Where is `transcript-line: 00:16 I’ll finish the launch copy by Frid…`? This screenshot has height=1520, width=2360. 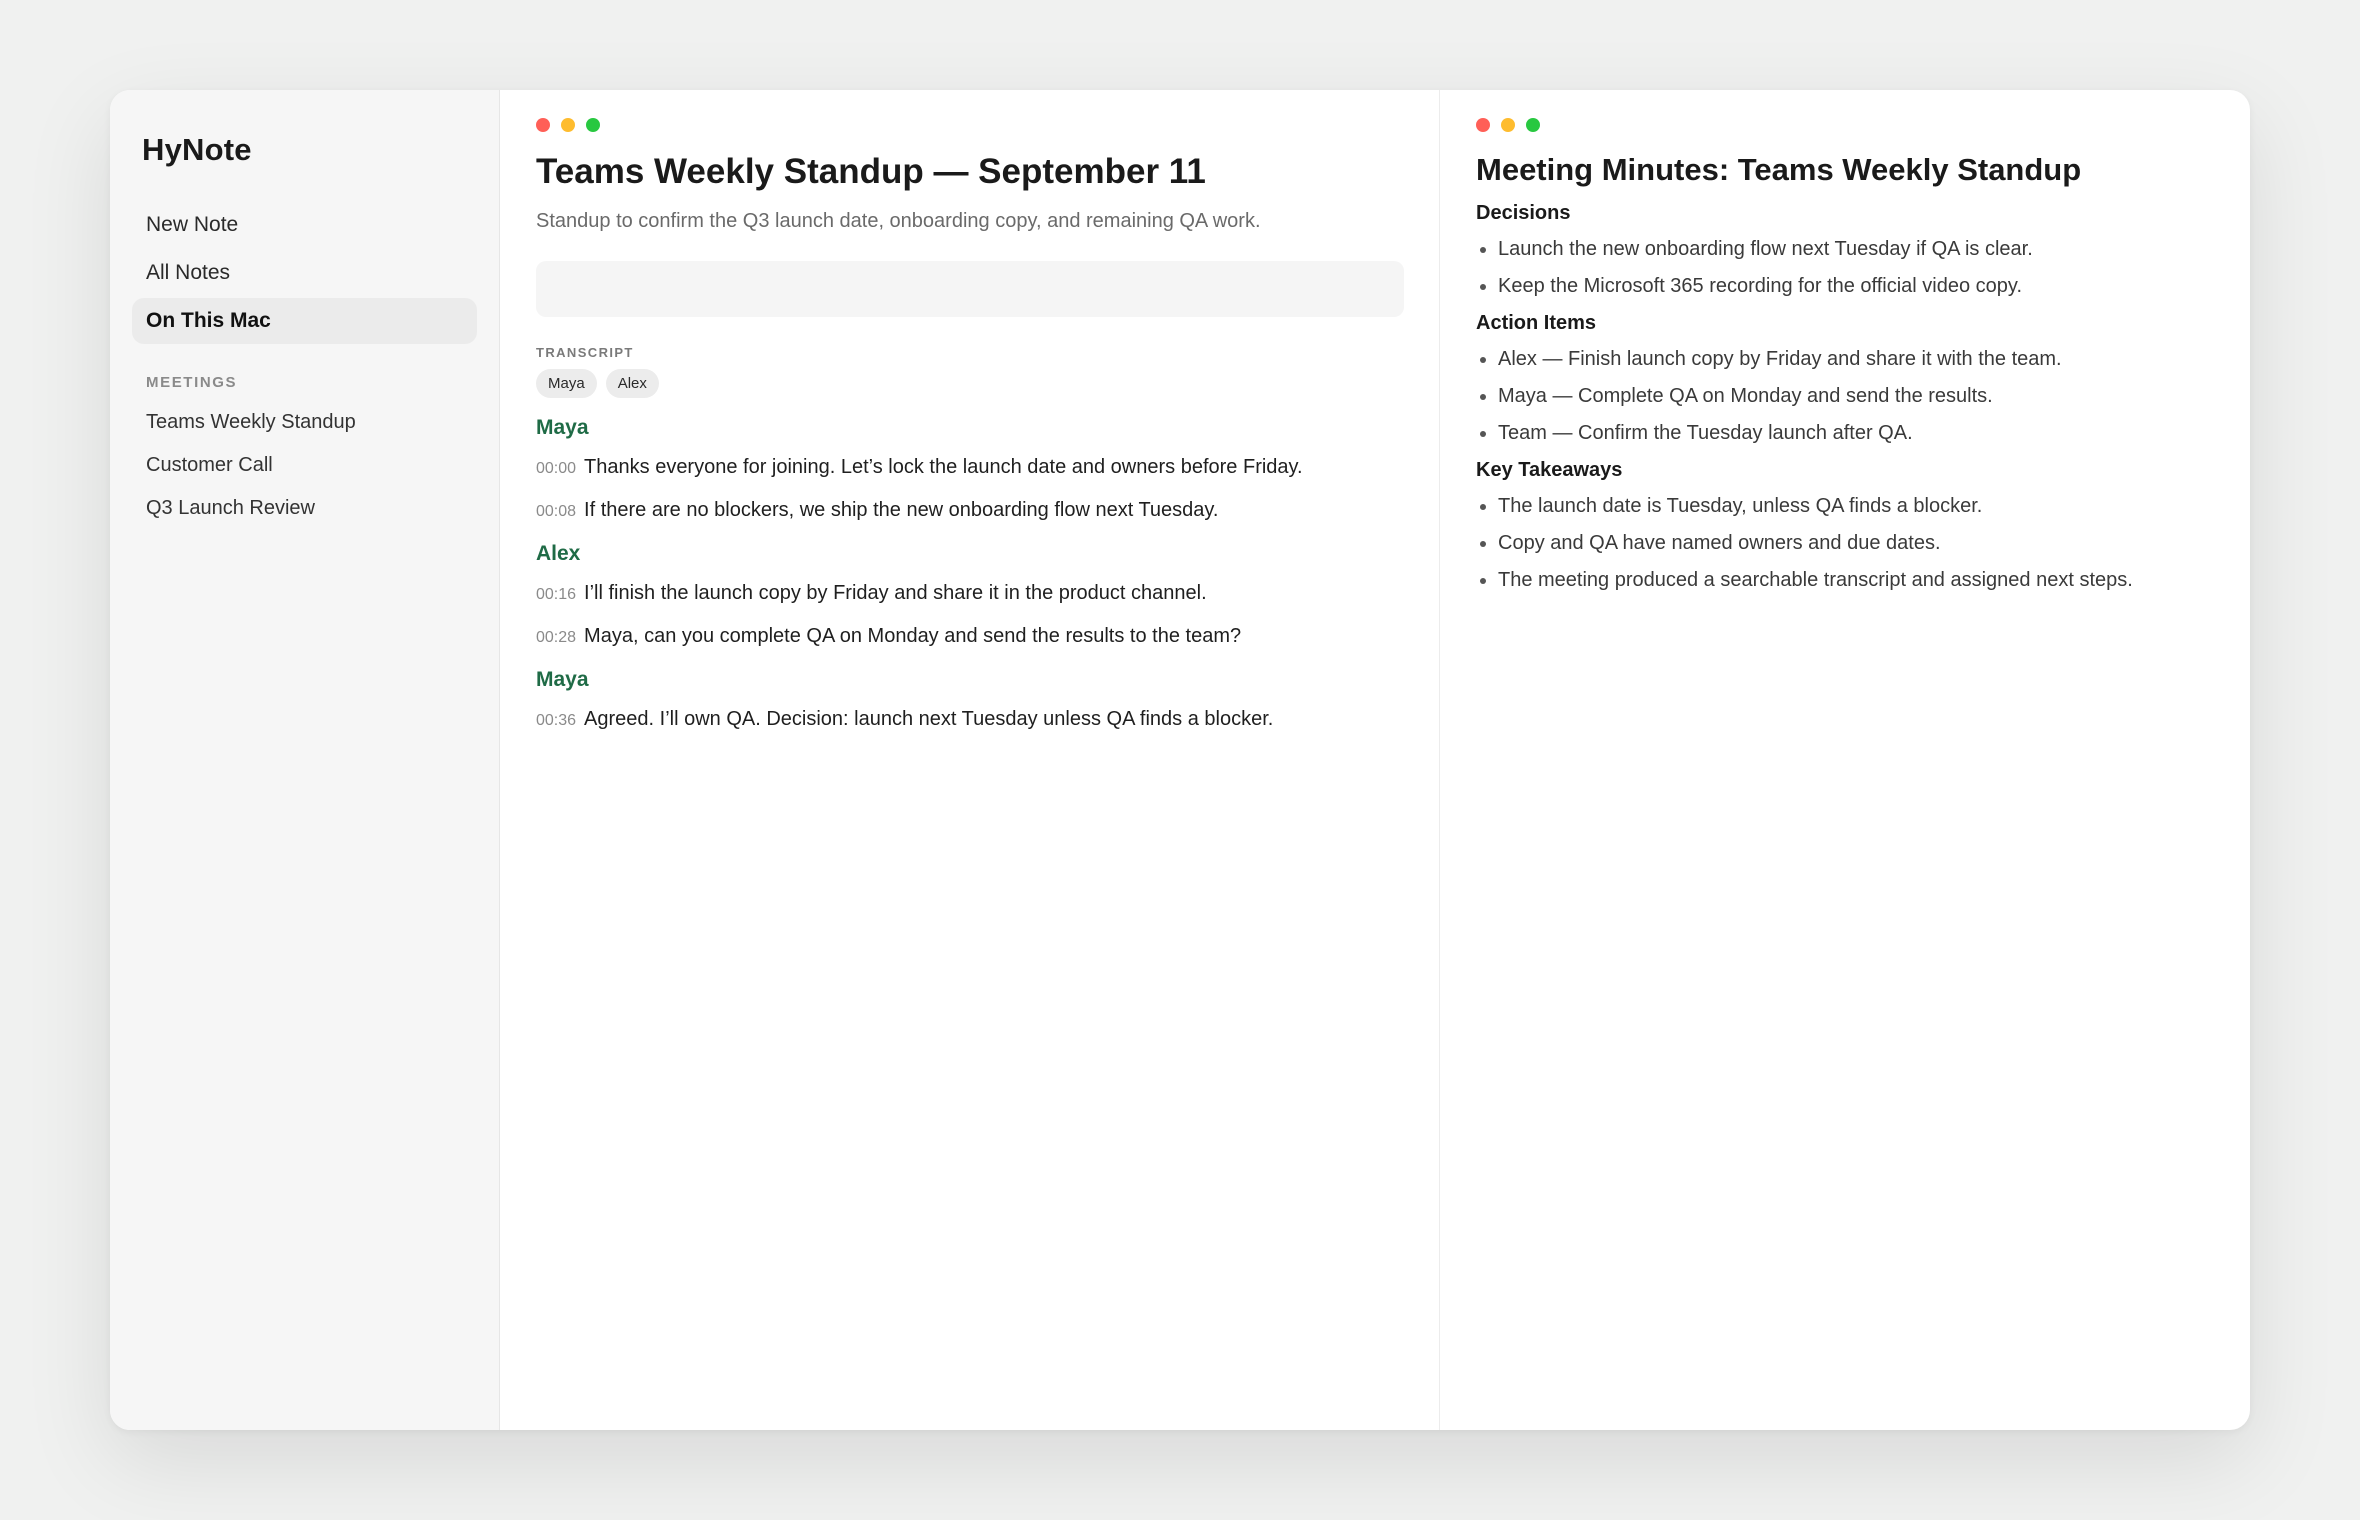 transcript-line: 00:16 I’ll finish the launch copy by Frid… is located at coordinates (969, 593).